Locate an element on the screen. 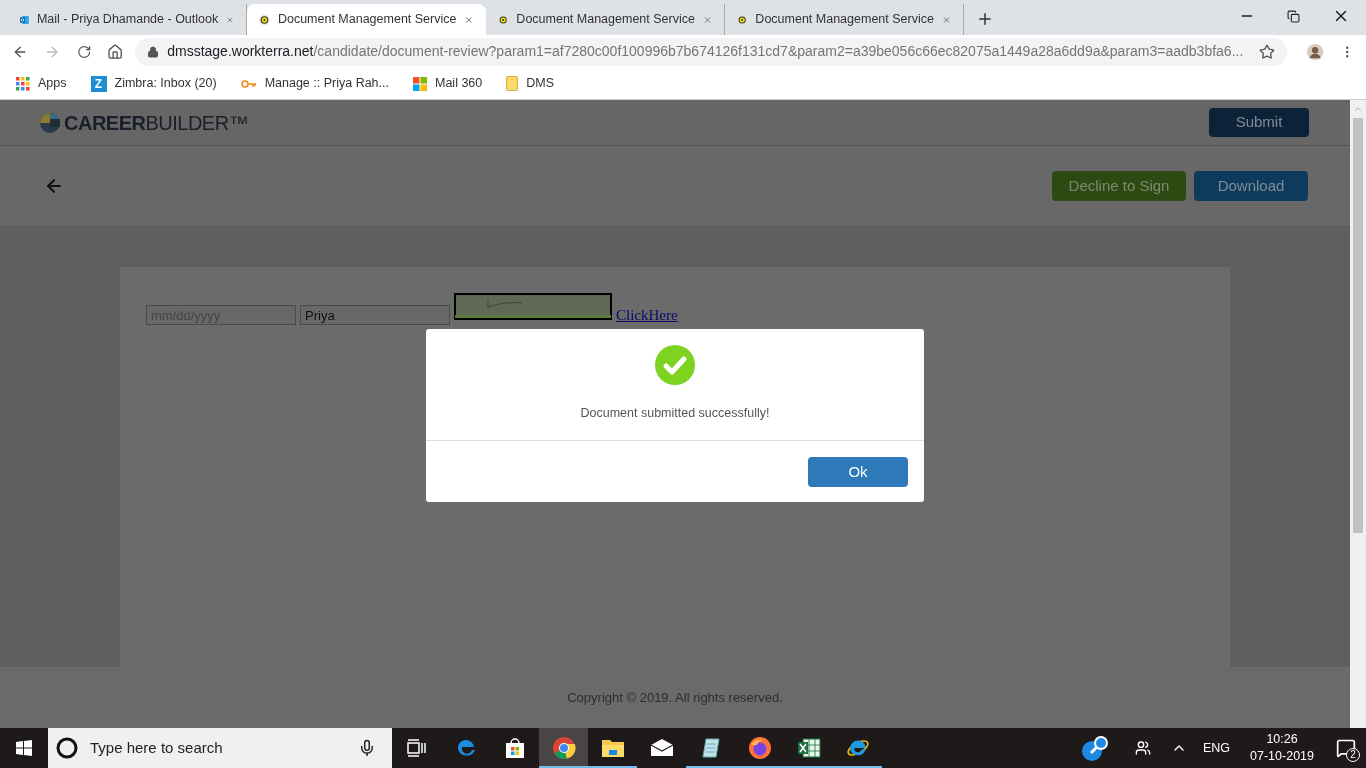 Image resolution: width=1366 pixels, height=768 pixels. search-tool-icon is located at coordinates (1095, 748).